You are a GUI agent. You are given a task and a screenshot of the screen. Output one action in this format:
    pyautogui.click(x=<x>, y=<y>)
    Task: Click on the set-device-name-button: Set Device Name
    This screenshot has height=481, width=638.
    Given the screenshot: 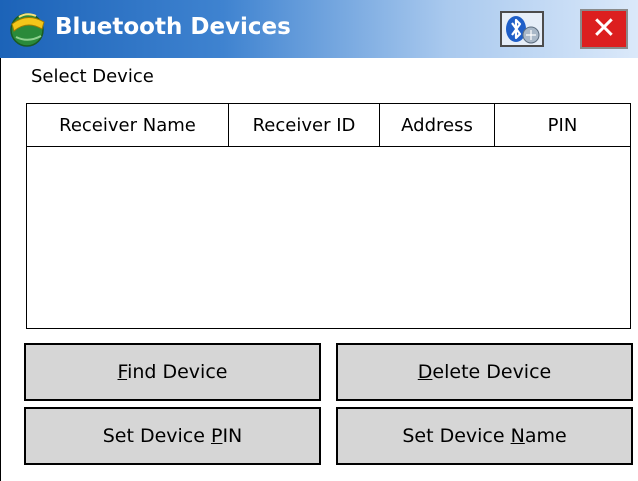 What is the action you would take?
    pyautogui.click(x=484, y=436)
    